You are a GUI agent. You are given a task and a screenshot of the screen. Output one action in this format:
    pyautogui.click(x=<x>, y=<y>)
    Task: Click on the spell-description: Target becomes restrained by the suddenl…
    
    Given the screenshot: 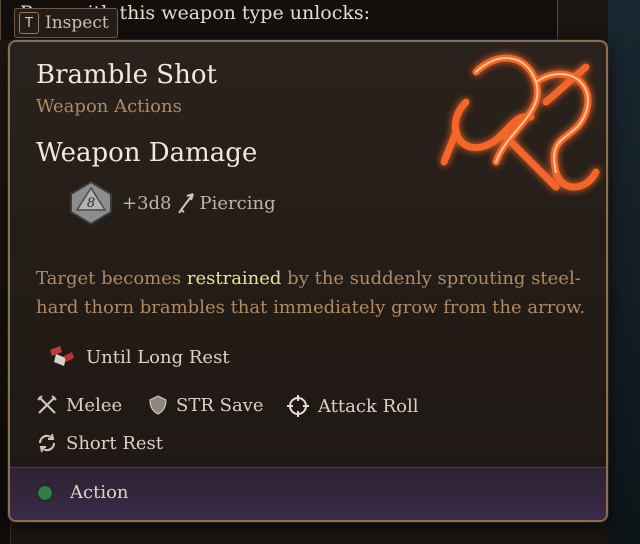 What is the action you would take?
    pyautogui.click(x=311, y=293)
    